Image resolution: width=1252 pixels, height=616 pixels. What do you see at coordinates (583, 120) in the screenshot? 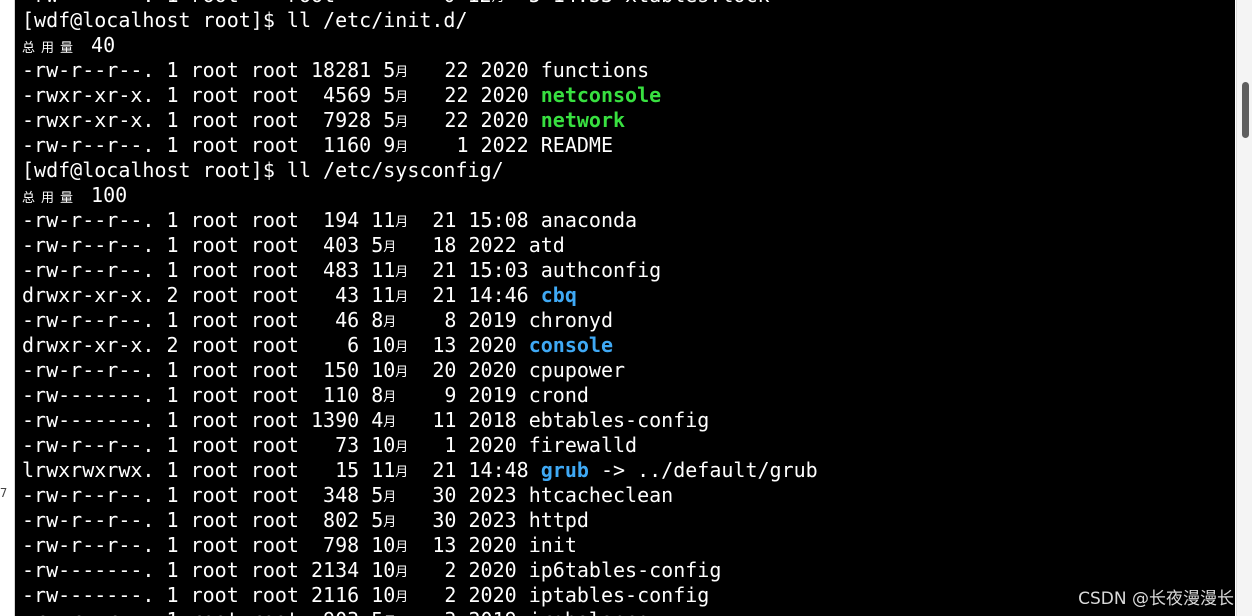
I see `executable-filename: network` at bounding box center [583, 120].